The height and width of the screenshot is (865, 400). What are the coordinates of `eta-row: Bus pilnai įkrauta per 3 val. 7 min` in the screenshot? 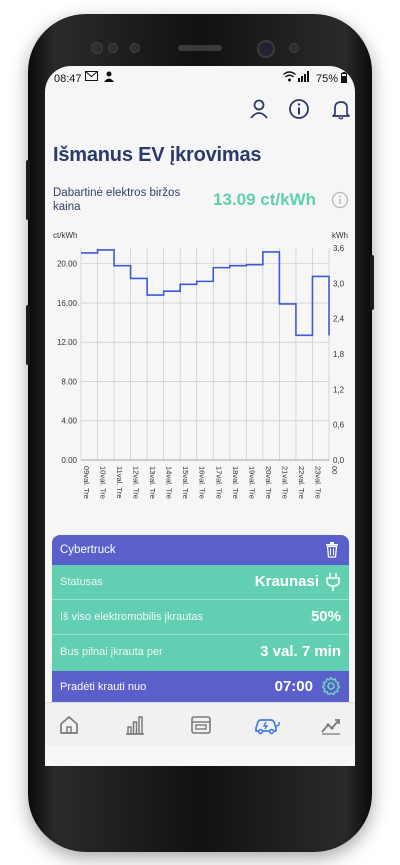 It's located at (200, 652).